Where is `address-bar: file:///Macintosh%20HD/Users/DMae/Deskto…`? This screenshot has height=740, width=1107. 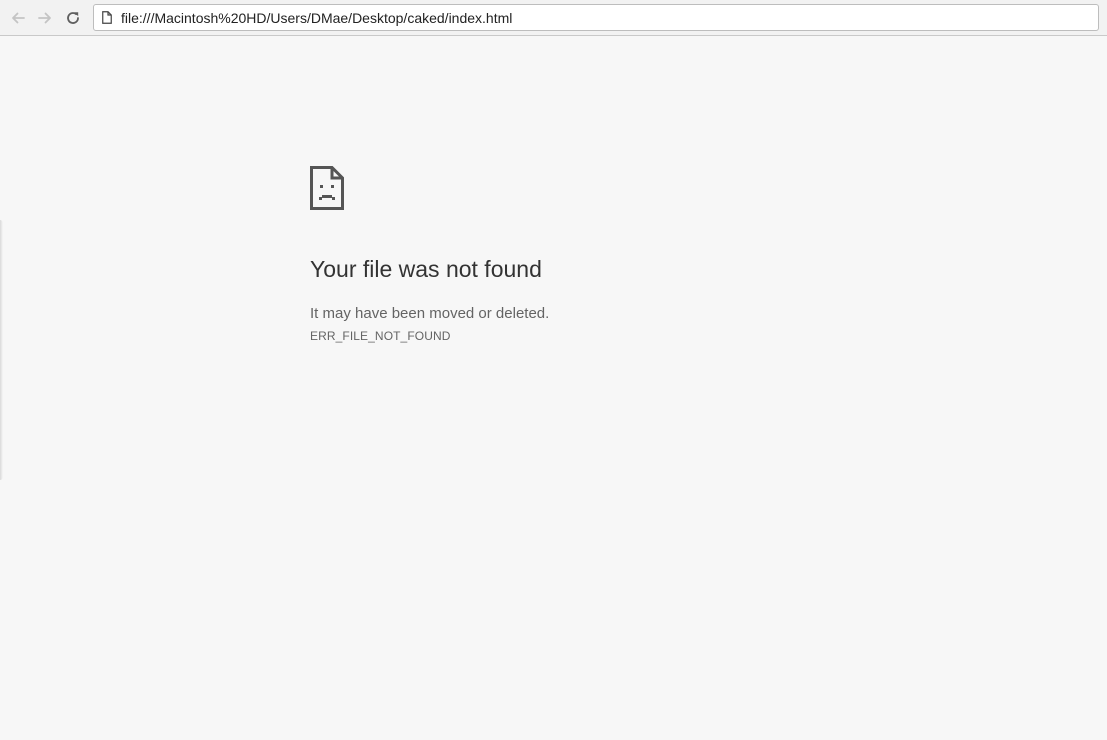
address-bar: file:///Macintosh%20HD/Users/DMae/Deskto… is located at coordinates (596, 17).